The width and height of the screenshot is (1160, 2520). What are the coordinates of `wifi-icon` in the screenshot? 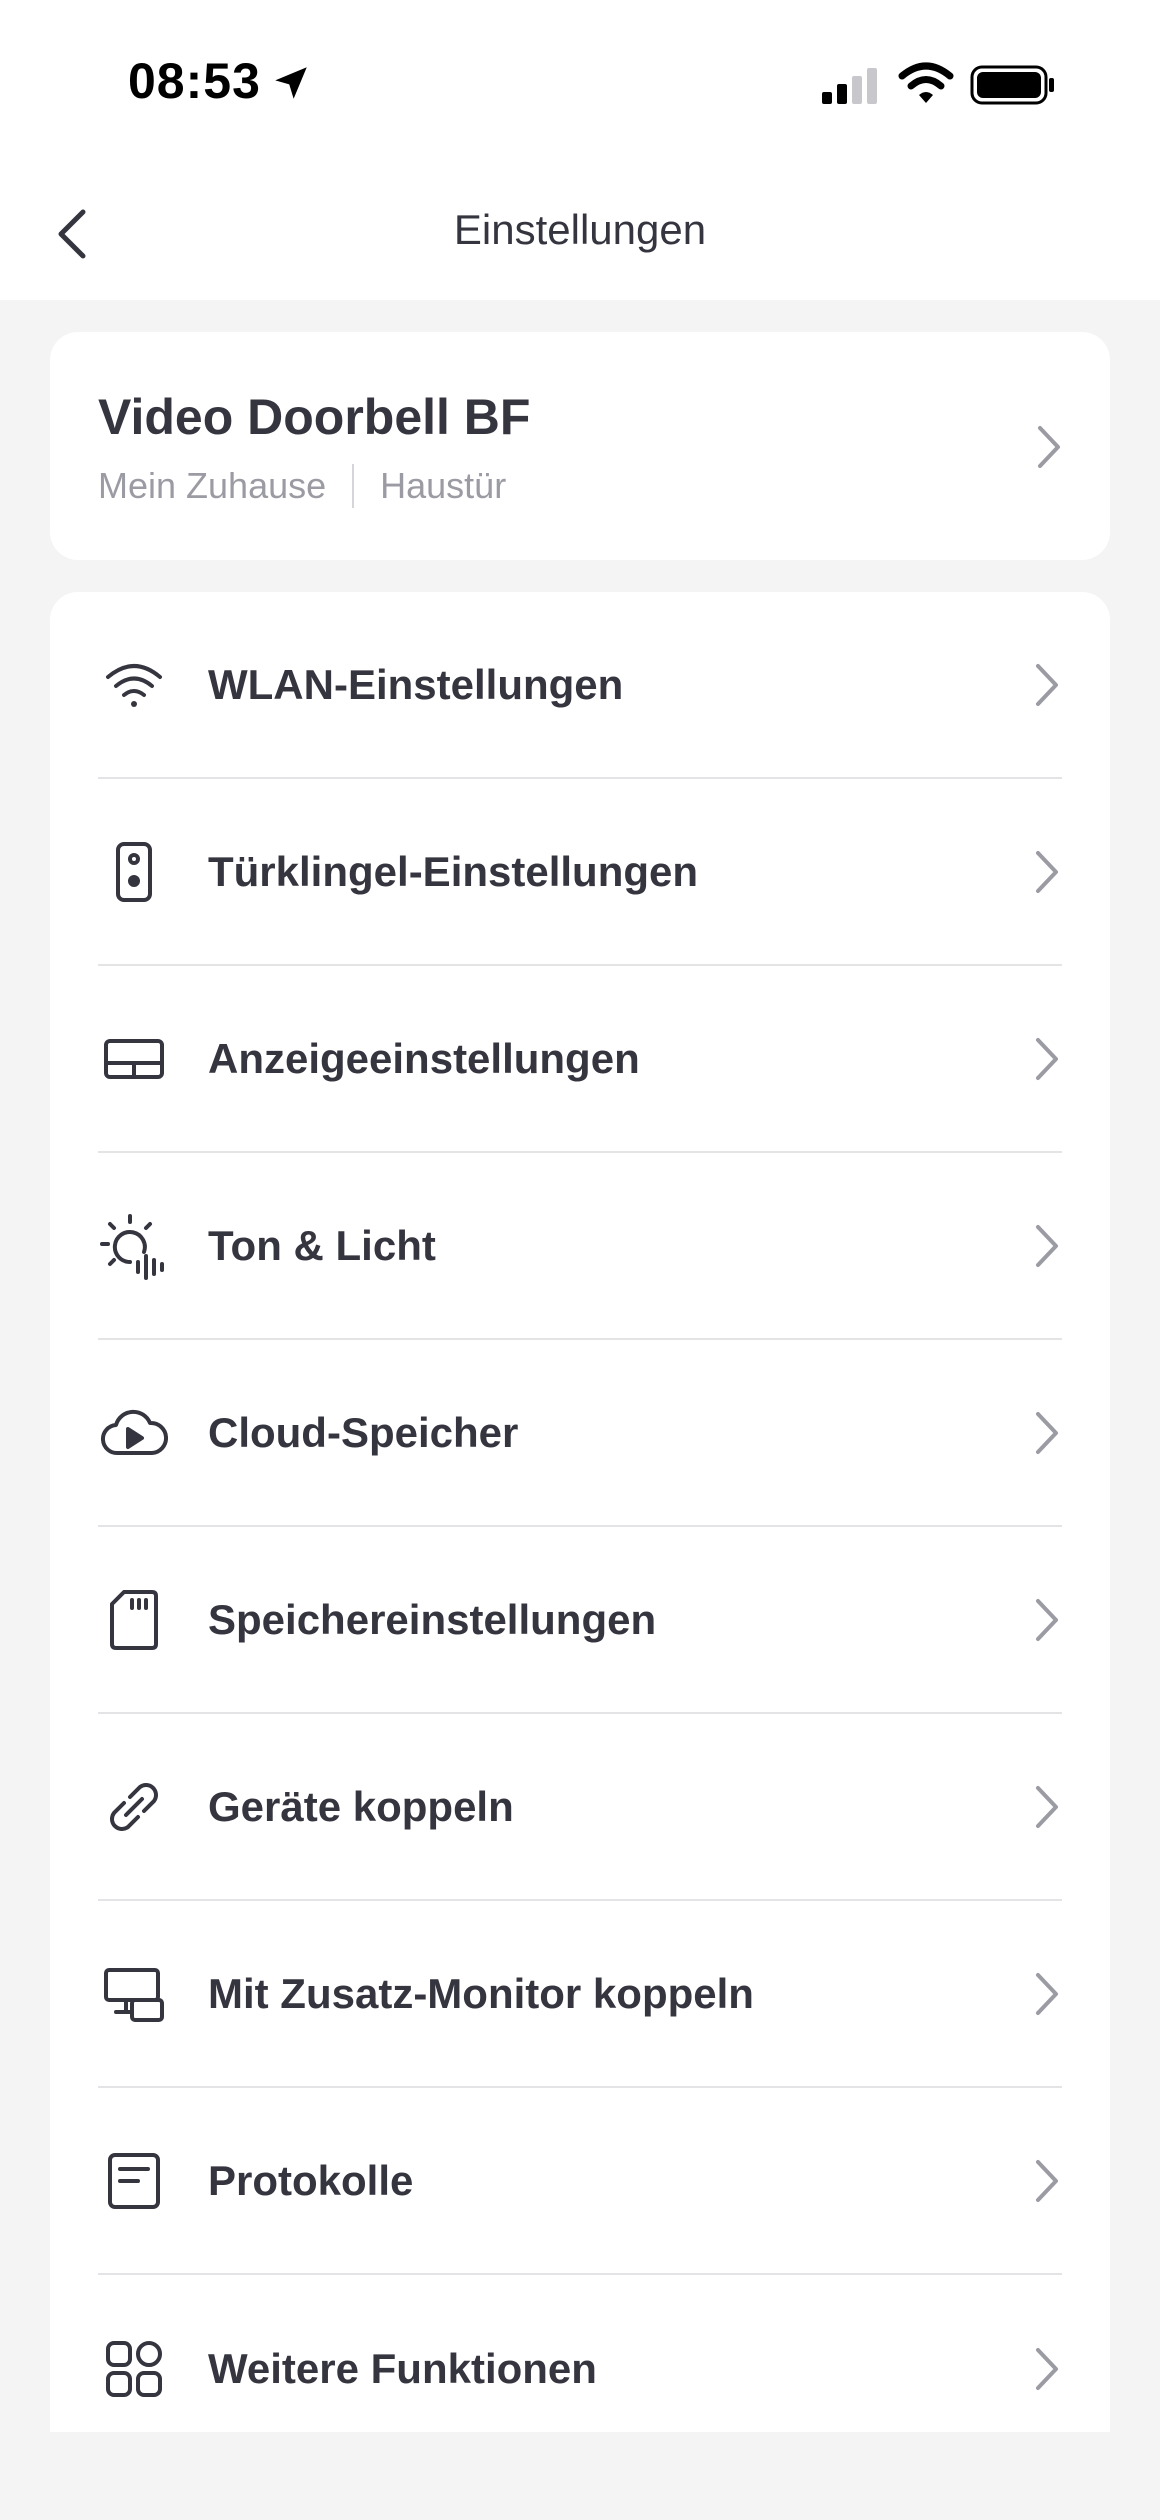 It's located at (134, 685).